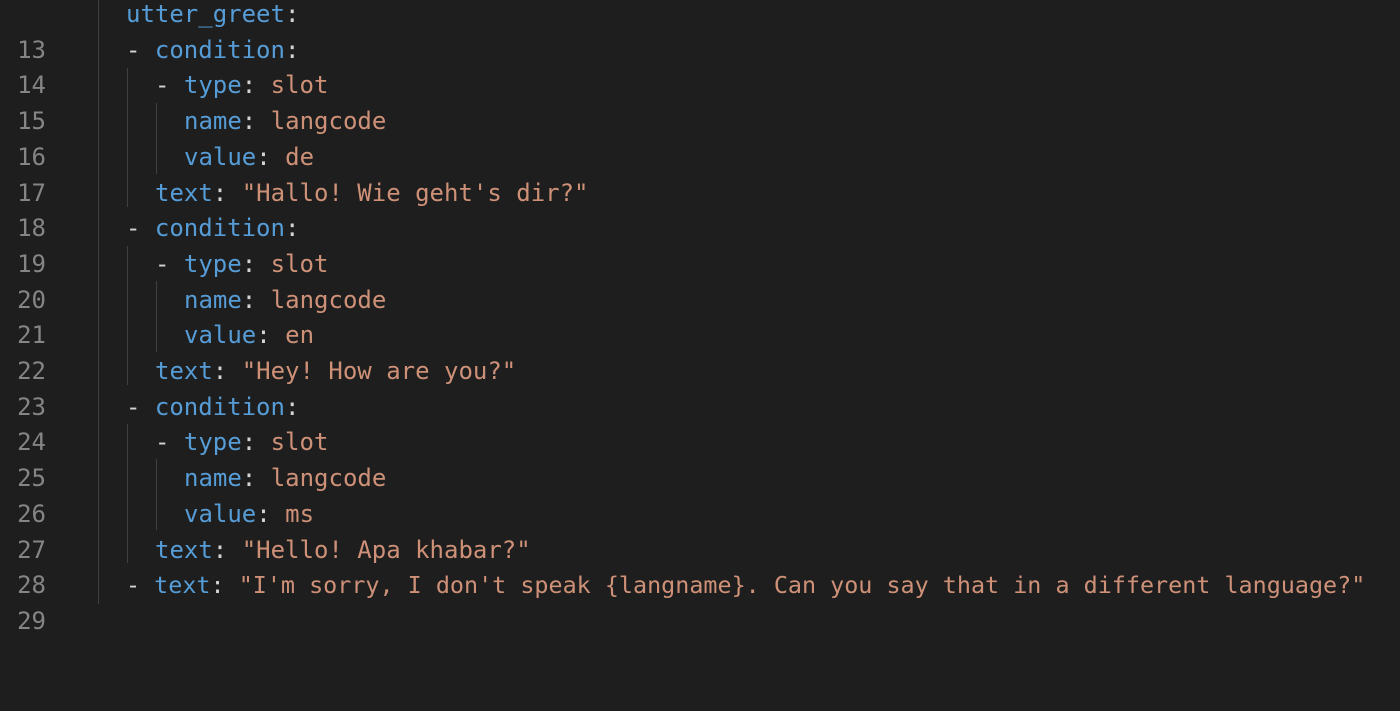 The width and height of the screenshot is (1400, 711). I want to click on yaml-string-value: "Hello! Apa khabar?", so click(386, 549).